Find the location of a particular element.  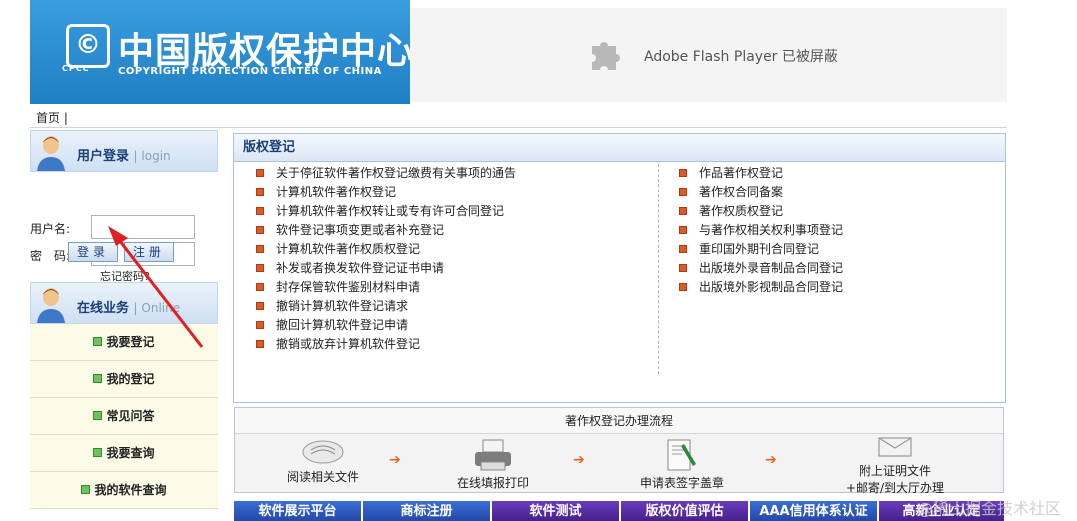

banner-software-showcase: 软件展示平台 is located at coordinates (297, 511).